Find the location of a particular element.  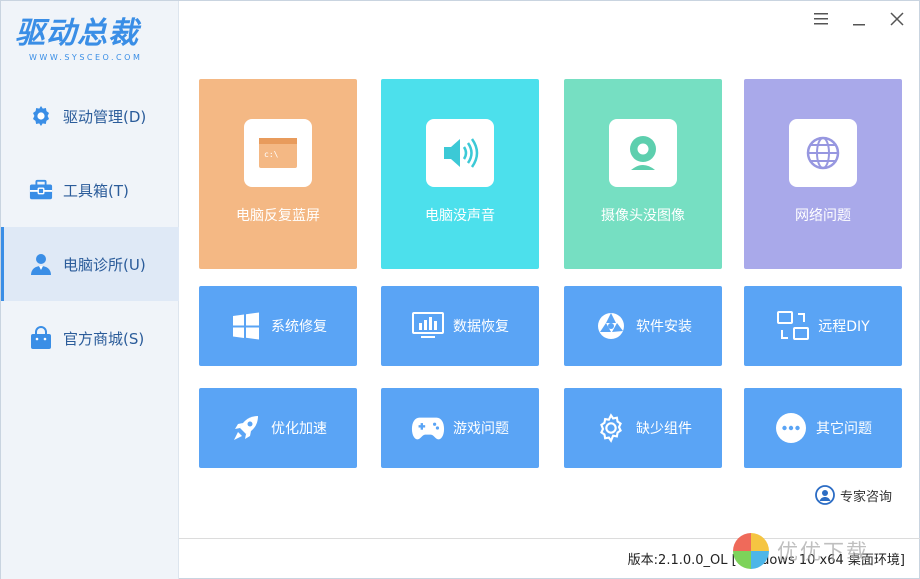

tile-blue-screen: c:\ 电脑反复蓝屏 is located at coordinates (278, 174).